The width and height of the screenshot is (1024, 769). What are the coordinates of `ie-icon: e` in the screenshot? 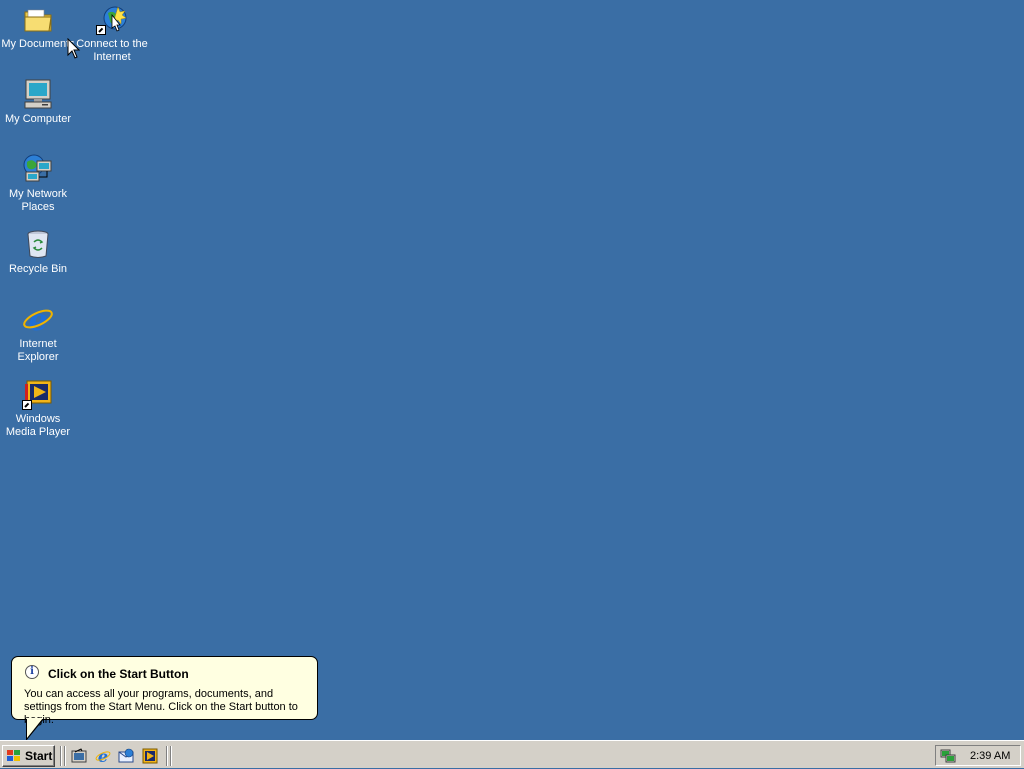 It's located at (38, 320).